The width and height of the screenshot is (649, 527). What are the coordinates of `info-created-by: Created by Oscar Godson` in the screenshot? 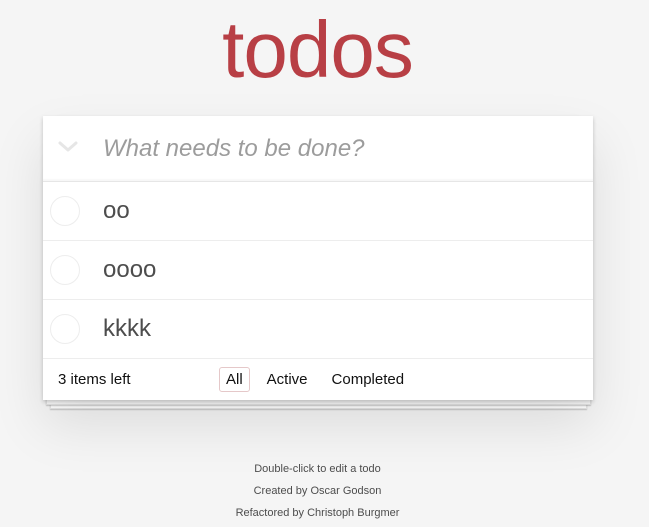 It's located at (317, 491).